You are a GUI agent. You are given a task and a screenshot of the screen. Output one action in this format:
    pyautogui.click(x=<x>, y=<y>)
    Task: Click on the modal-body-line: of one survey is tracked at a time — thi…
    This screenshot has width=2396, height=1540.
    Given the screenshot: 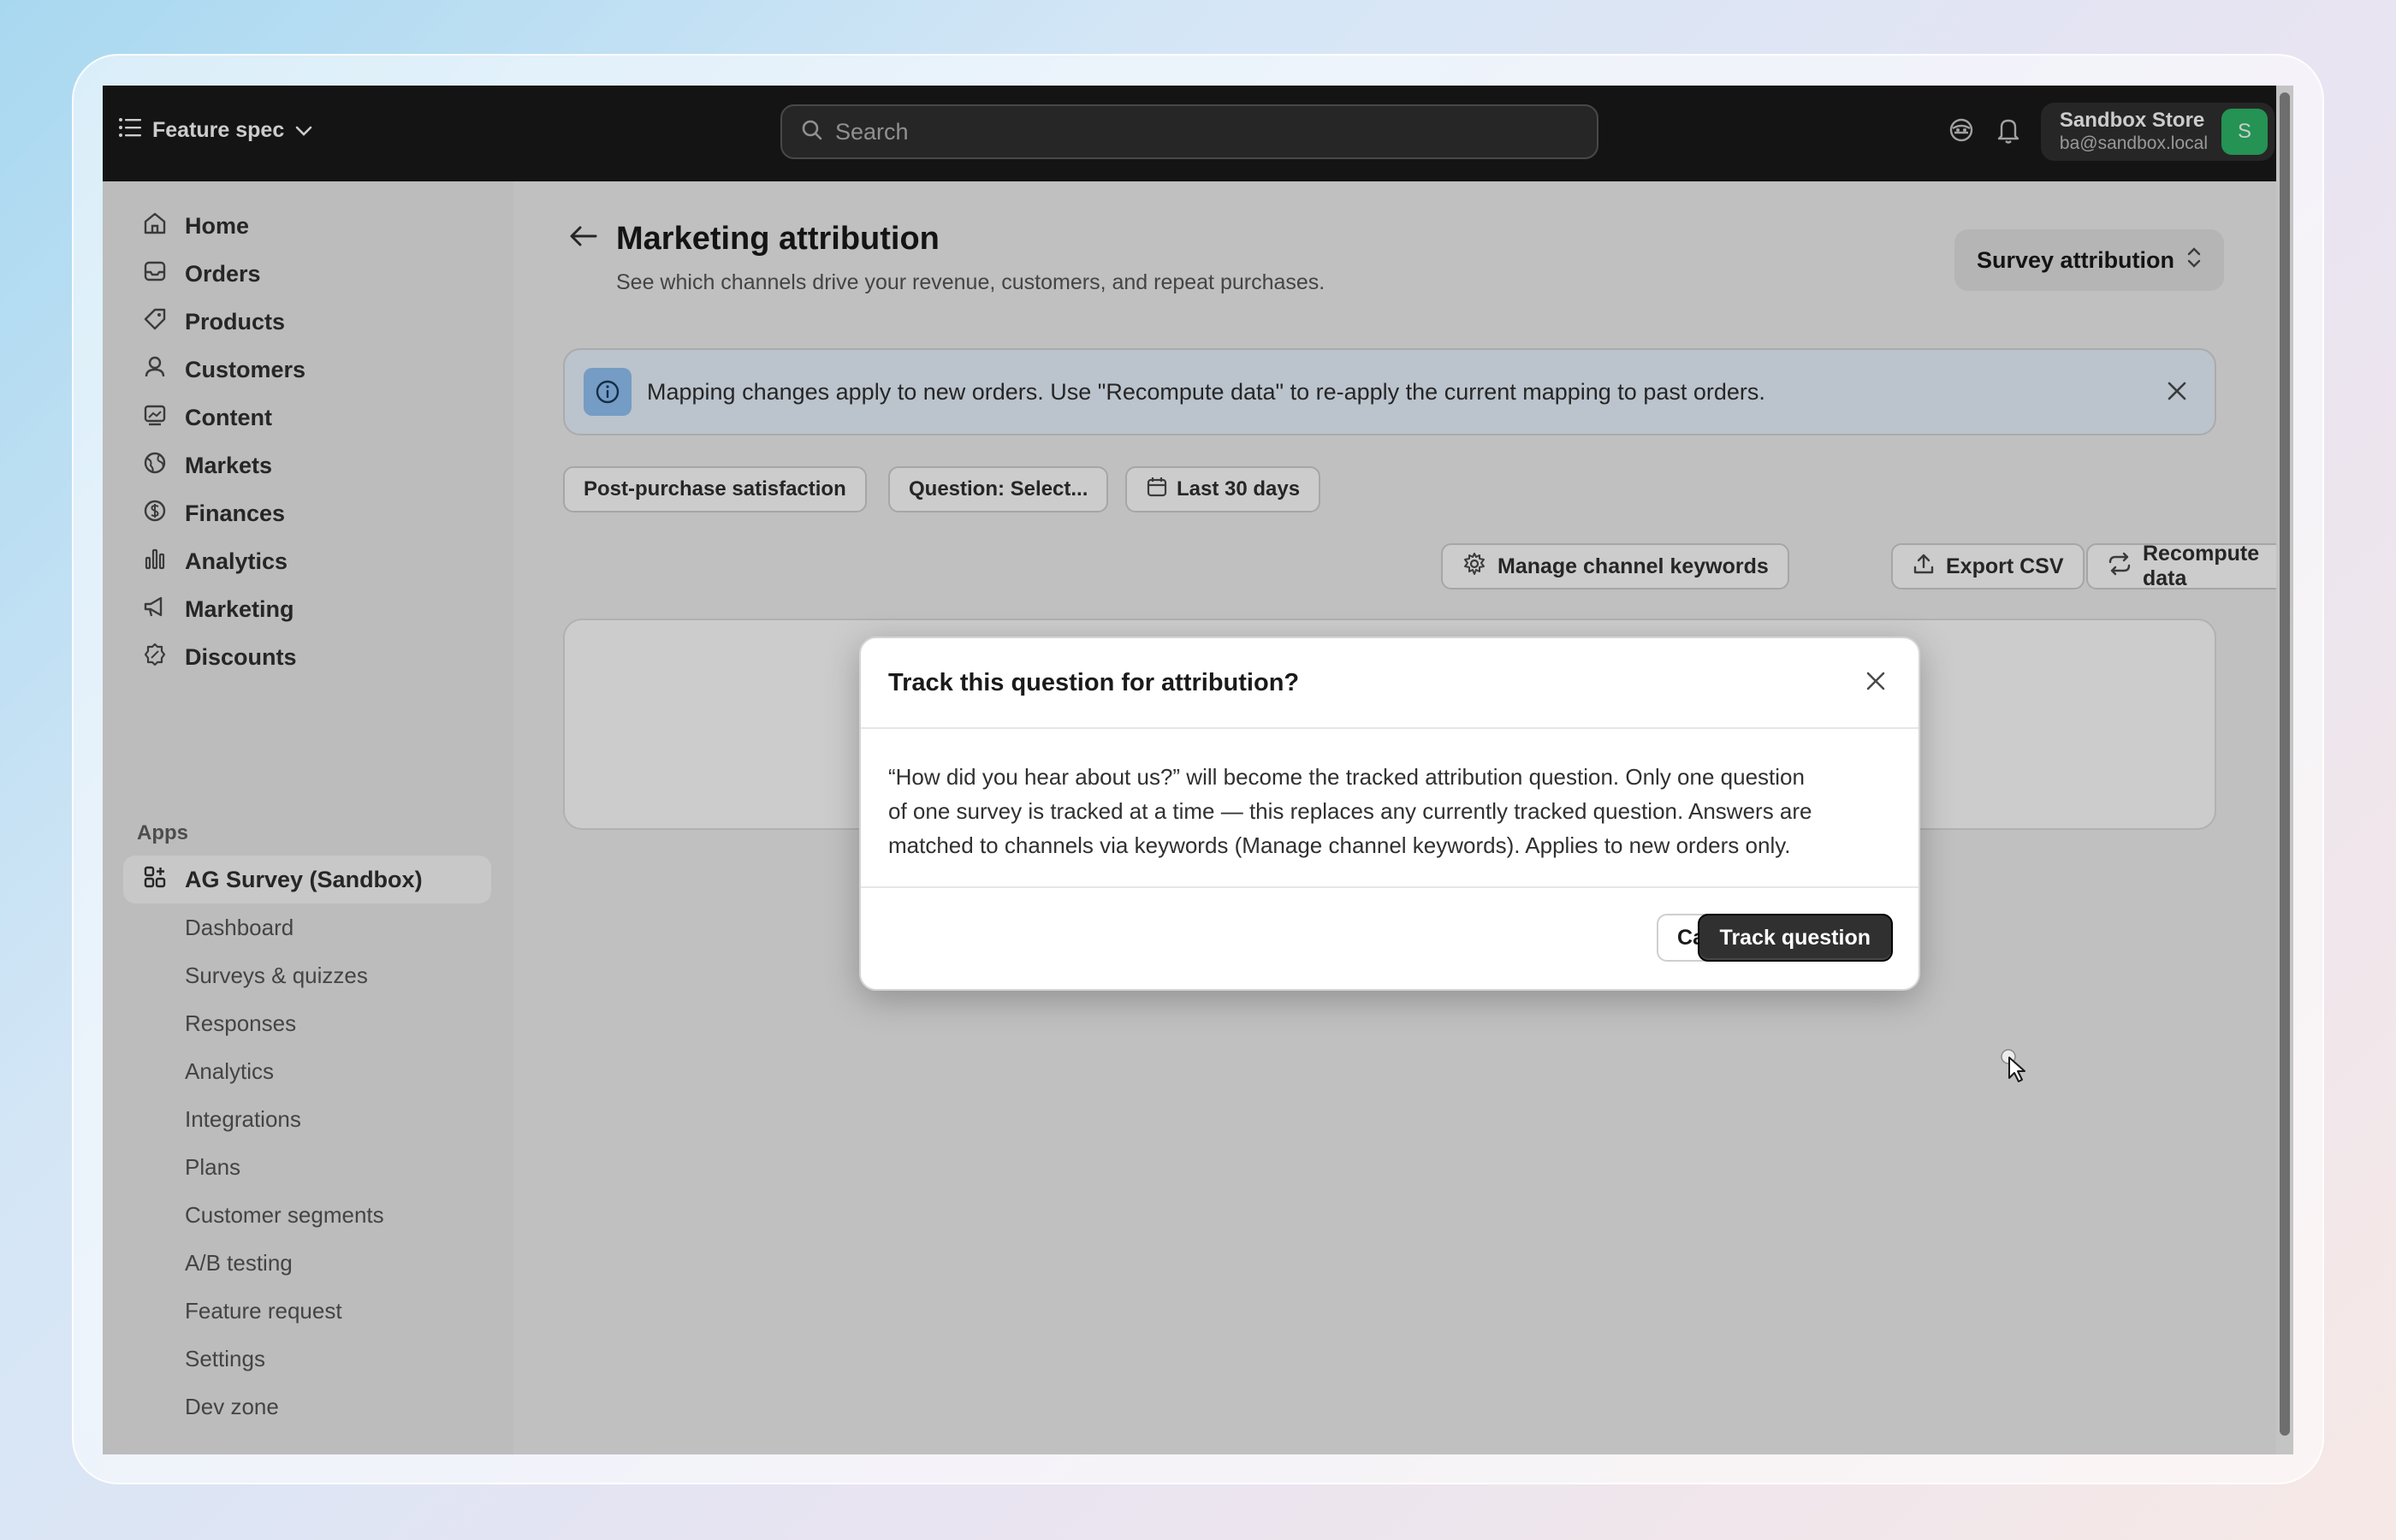 What is the action you would take?
    pyautogui.click(x=1350, y=811)
    